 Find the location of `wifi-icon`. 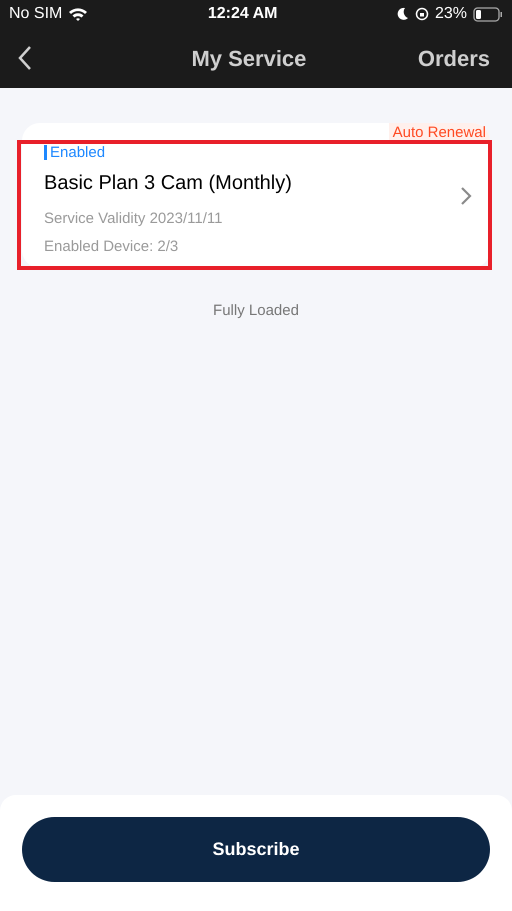

wifi-icon is located at coordinates (78, 14).